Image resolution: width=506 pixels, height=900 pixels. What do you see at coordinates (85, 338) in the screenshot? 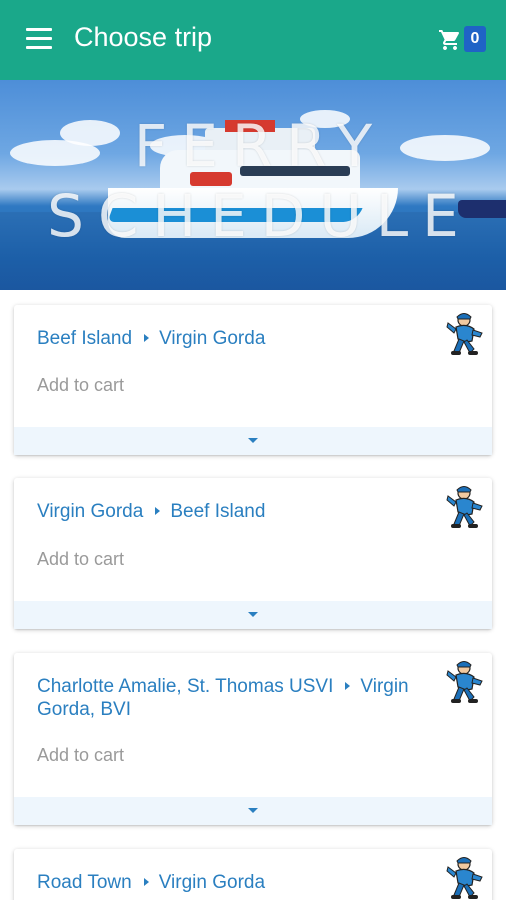
I see `route-origin: Beef Island` at bounding box center [85, 338].